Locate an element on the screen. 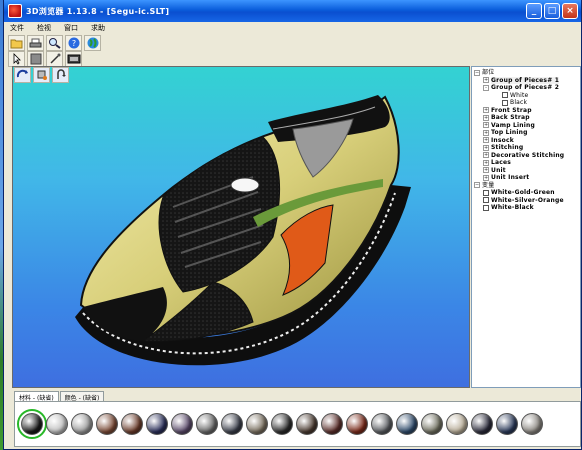 Image resolution: width=582 pixels, height=450 pixels. menu-view: 检视 is located at coordinates (44, 28).